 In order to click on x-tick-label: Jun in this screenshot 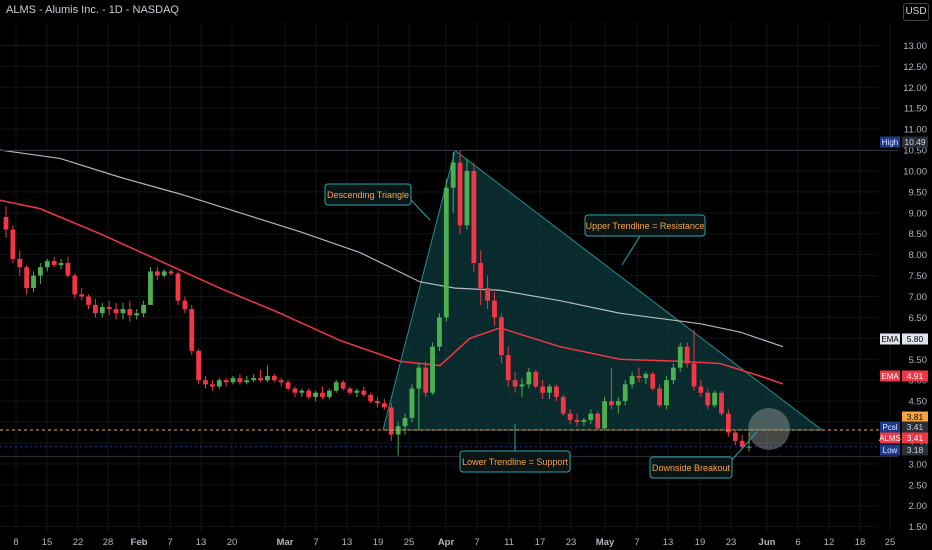, I will do `click(767, 542)`.